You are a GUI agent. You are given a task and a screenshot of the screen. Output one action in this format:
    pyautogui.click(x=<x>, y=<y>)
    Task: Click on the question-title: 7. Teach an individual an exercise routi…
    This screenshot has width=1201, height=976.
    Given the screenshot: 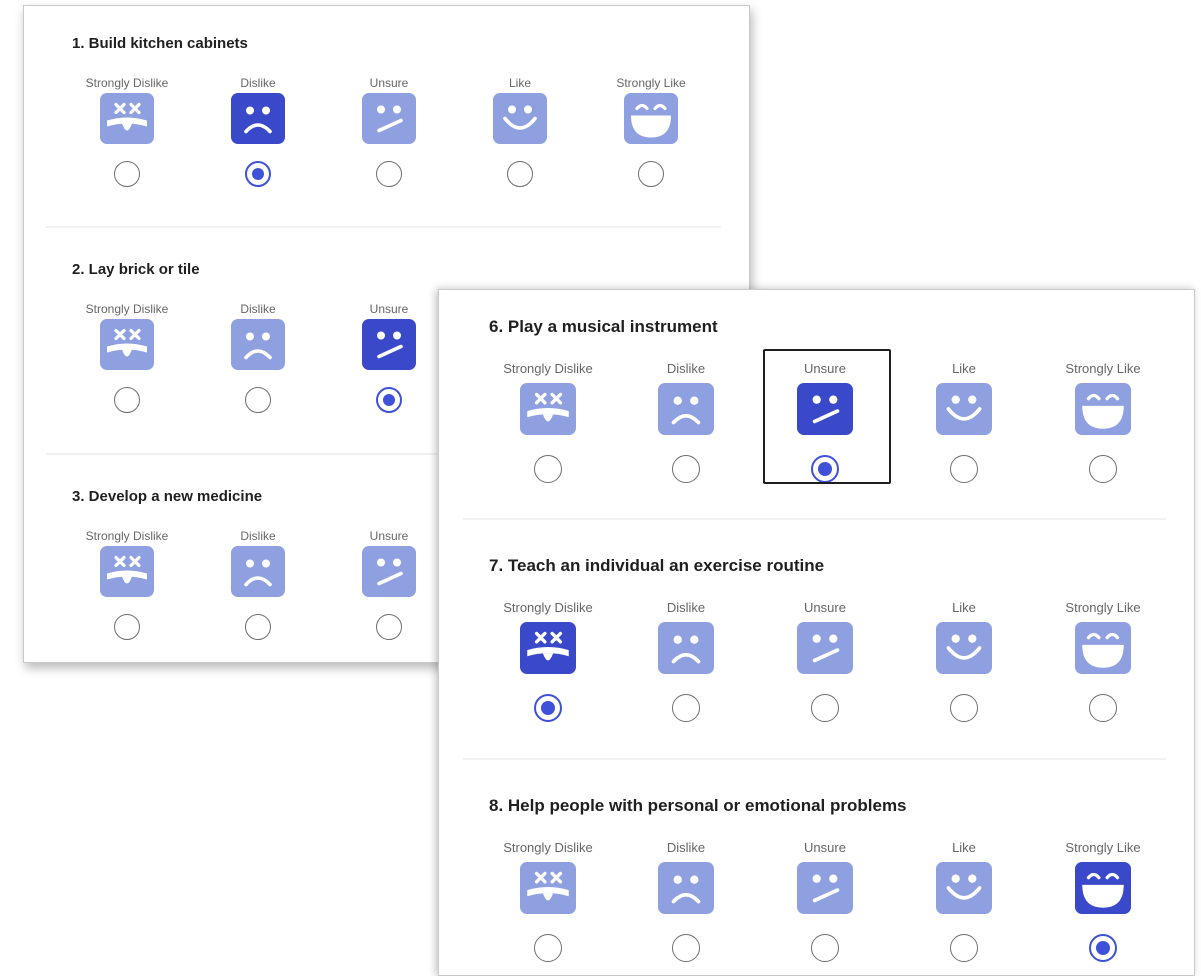 What is the action you would take?
    pyautogui.click(x=657, y=565)
    